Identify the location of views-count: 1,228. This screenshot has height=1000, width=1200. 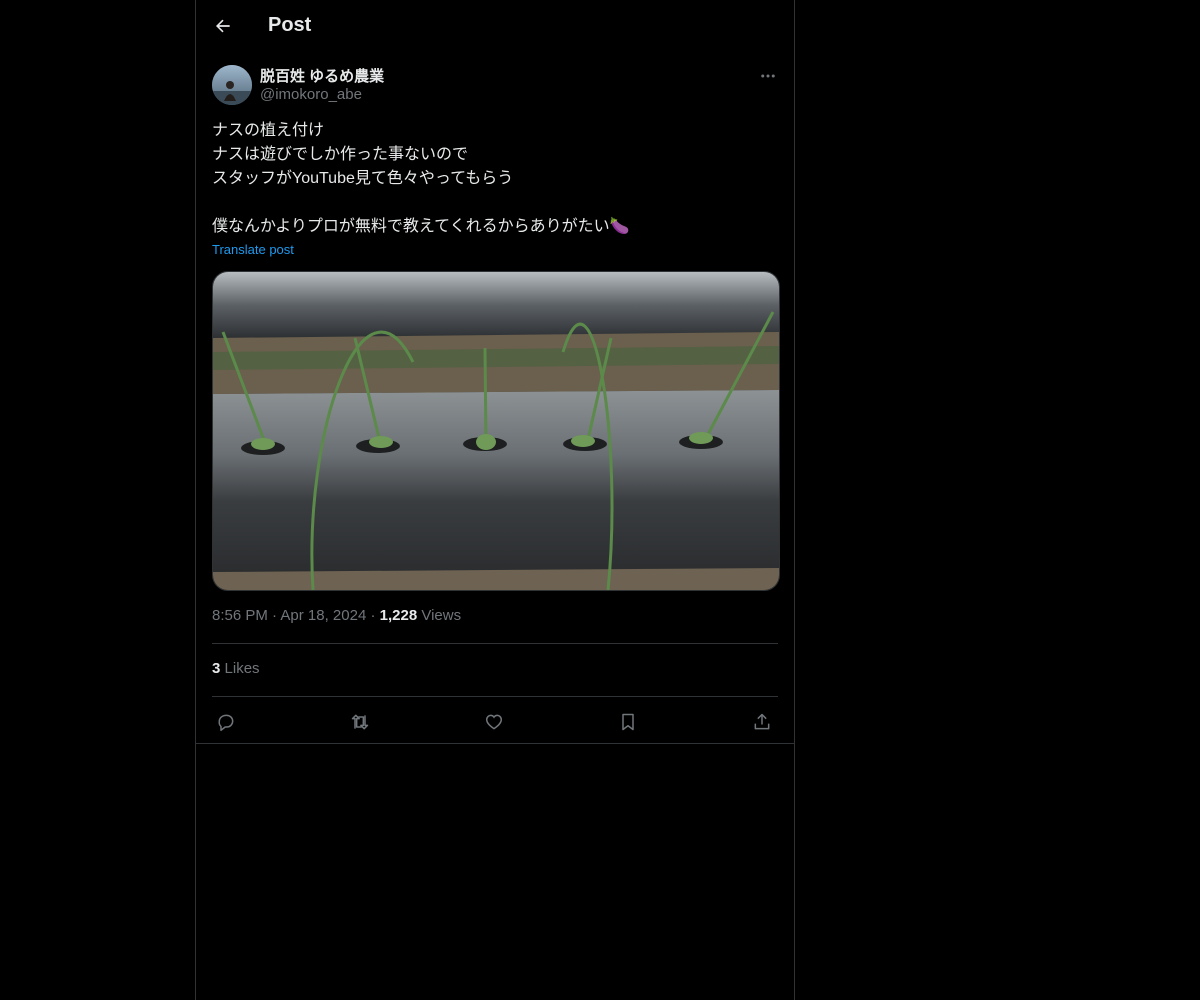
(398, 615).